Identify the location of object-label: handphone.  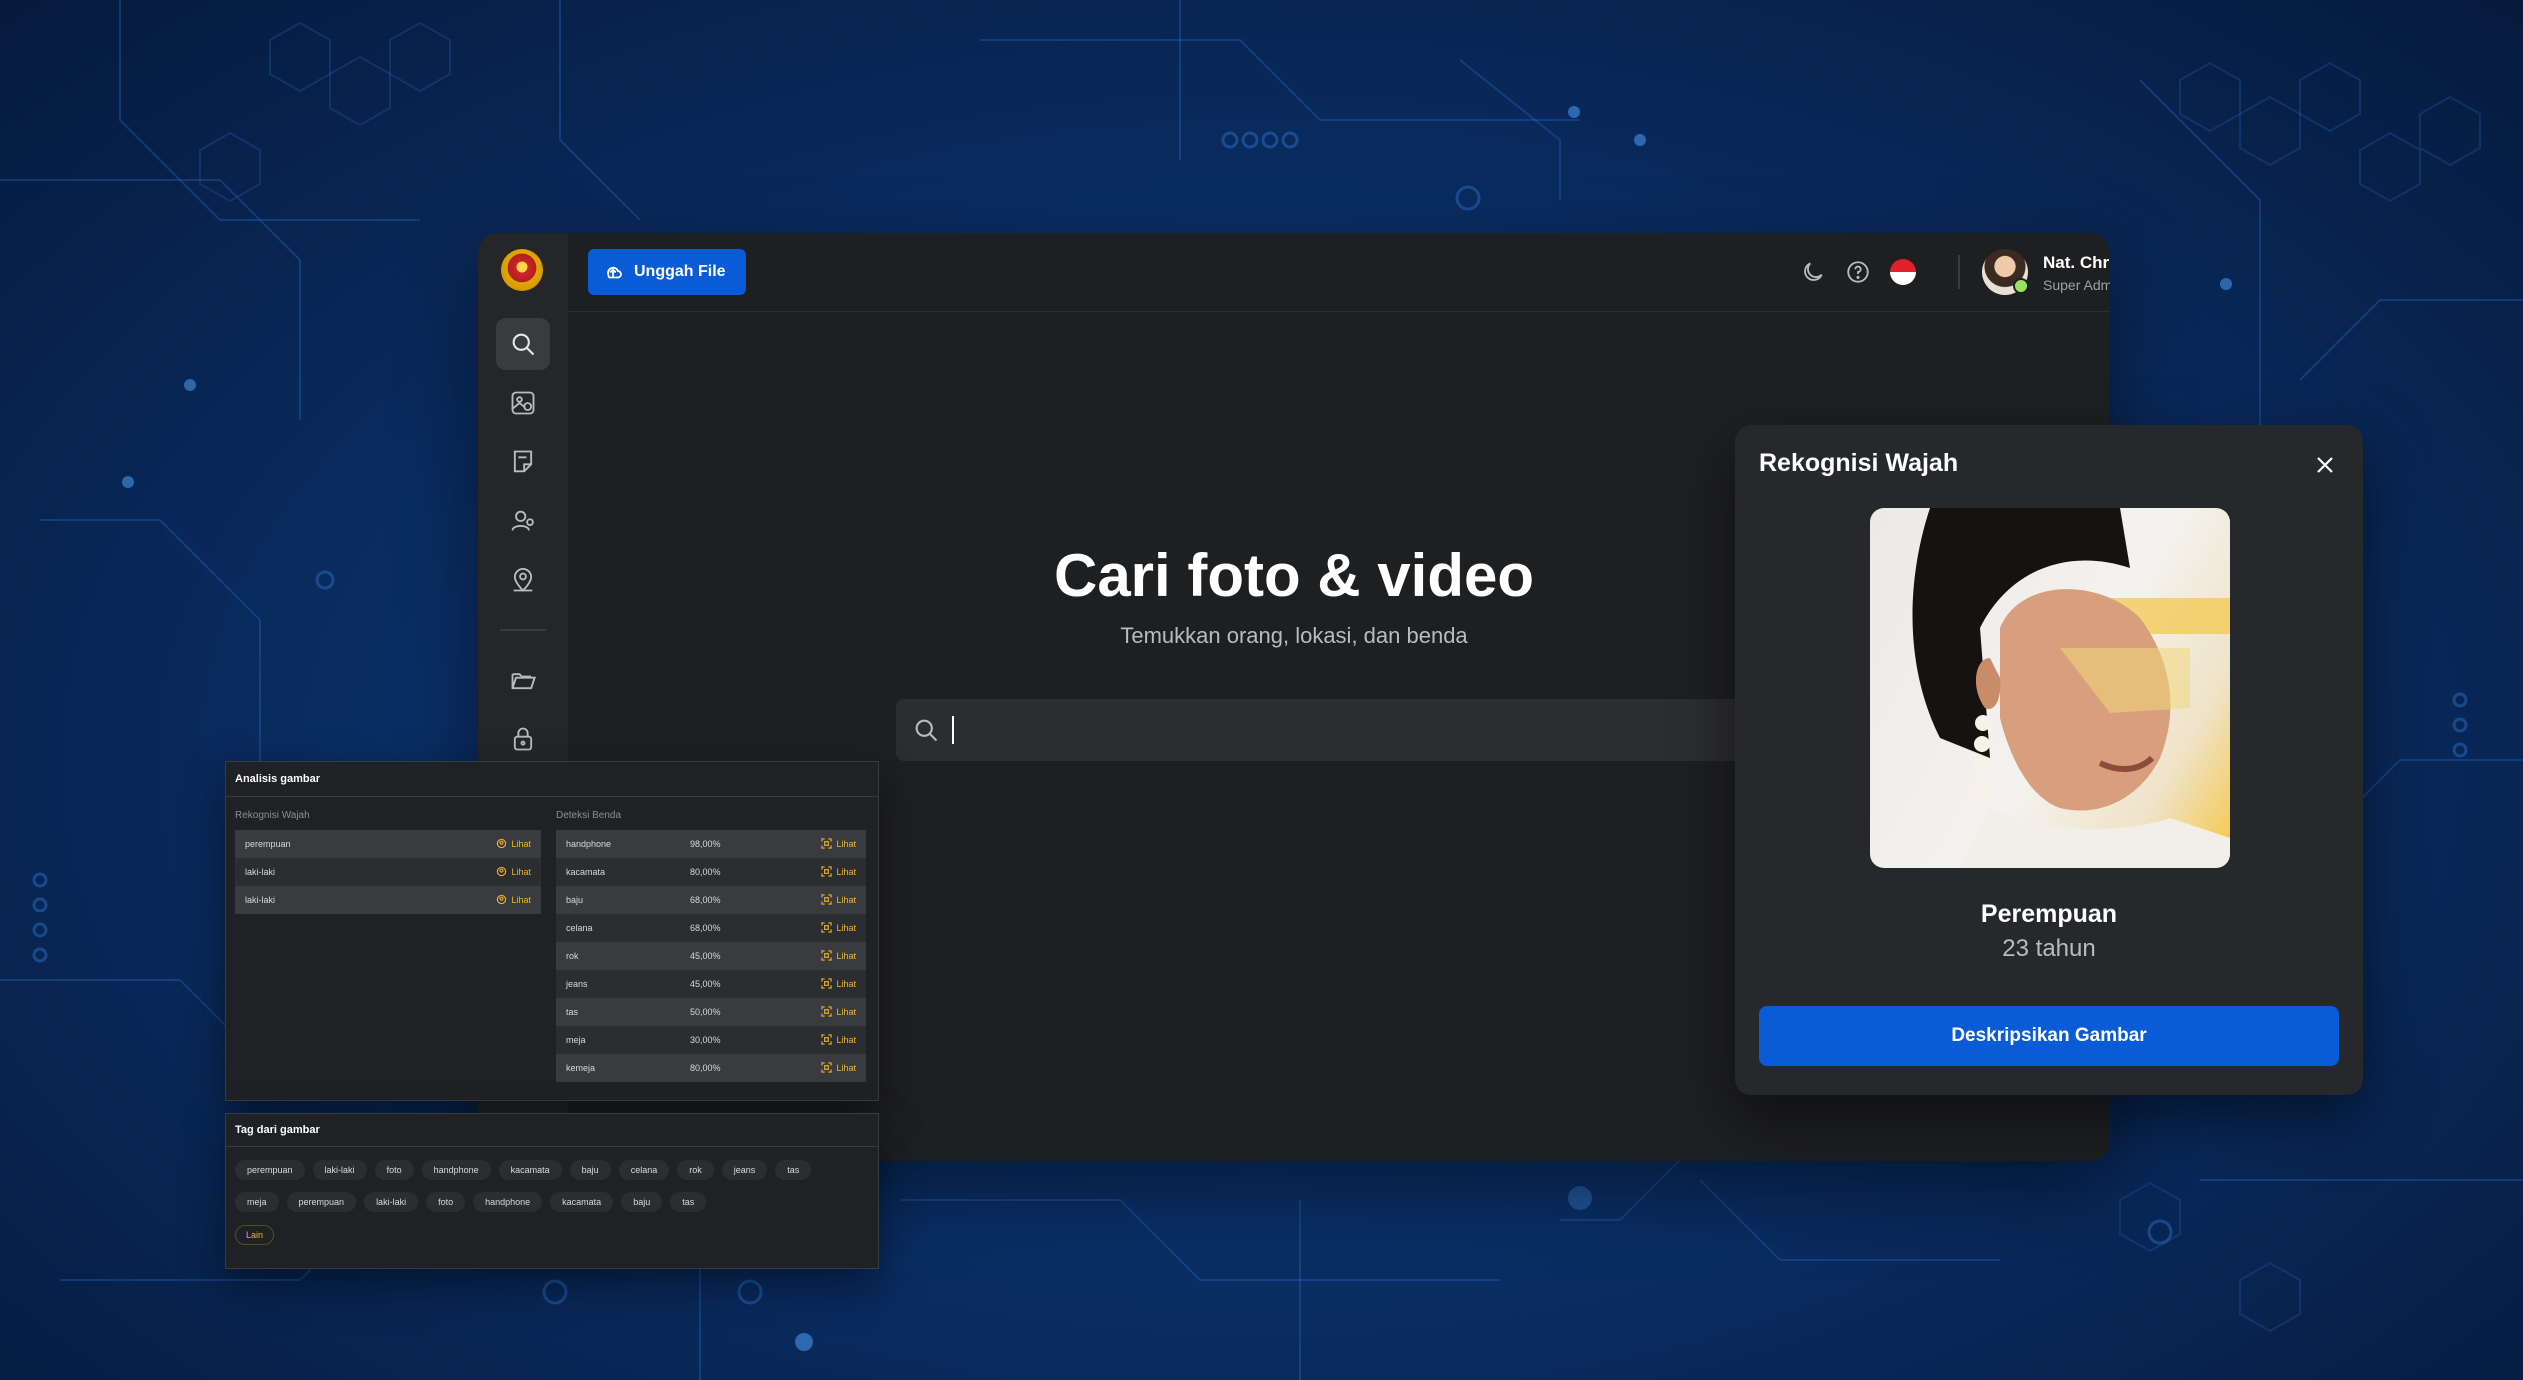
(589, 844).